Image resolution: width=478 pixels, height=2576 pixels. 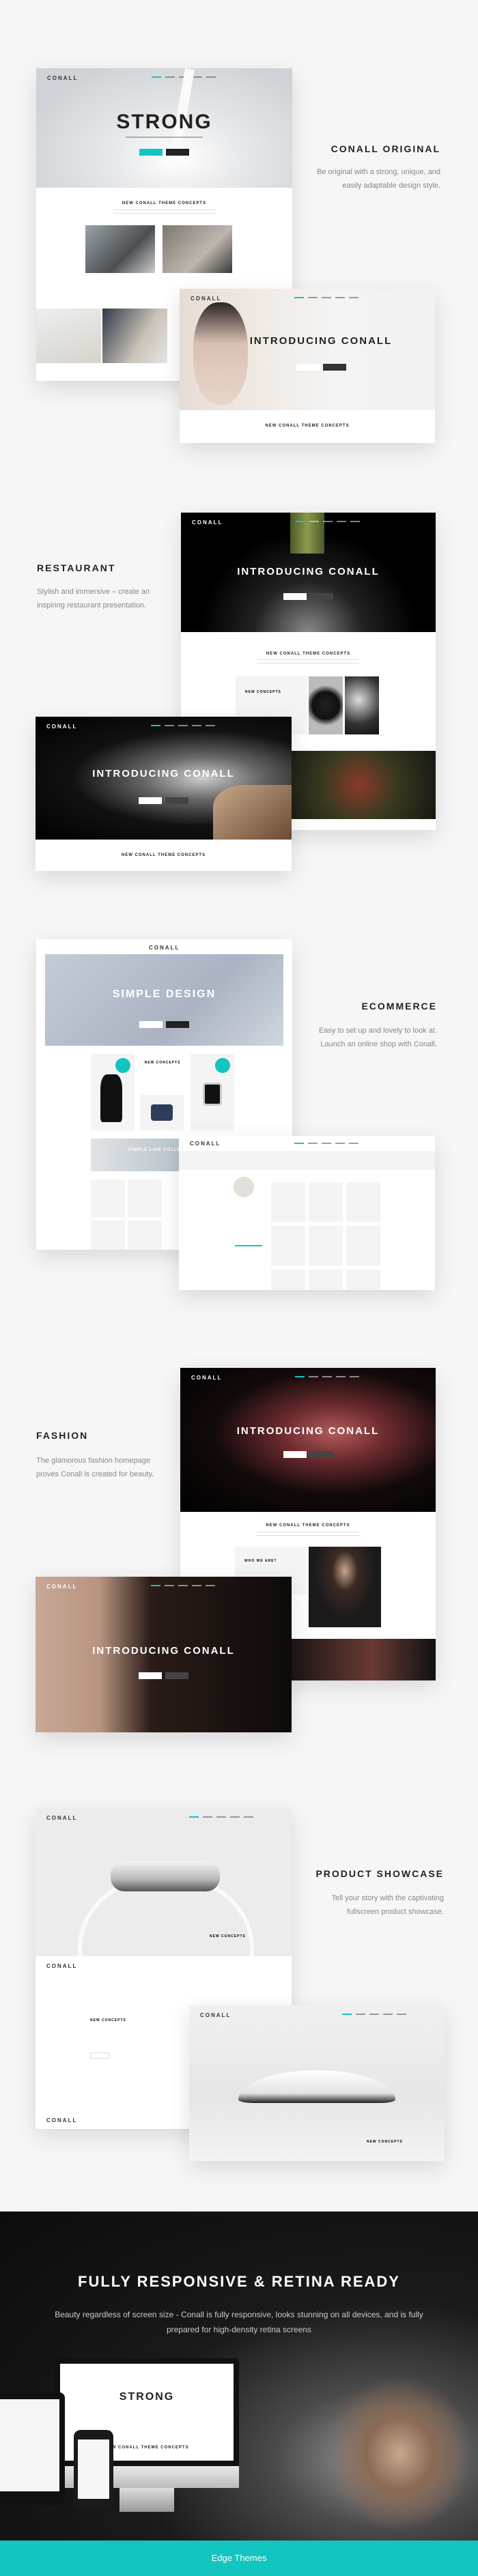 What do you see at coordinates (147, 2500) in the screenshot?
I see `monitor-stand` at bounding box center [147, 2500].